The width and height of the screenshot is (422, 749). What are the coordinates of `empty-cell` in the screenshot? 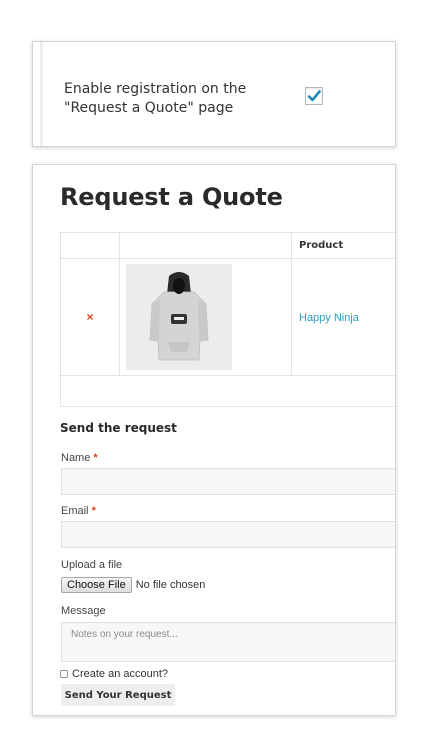 It's located at (227, 391).